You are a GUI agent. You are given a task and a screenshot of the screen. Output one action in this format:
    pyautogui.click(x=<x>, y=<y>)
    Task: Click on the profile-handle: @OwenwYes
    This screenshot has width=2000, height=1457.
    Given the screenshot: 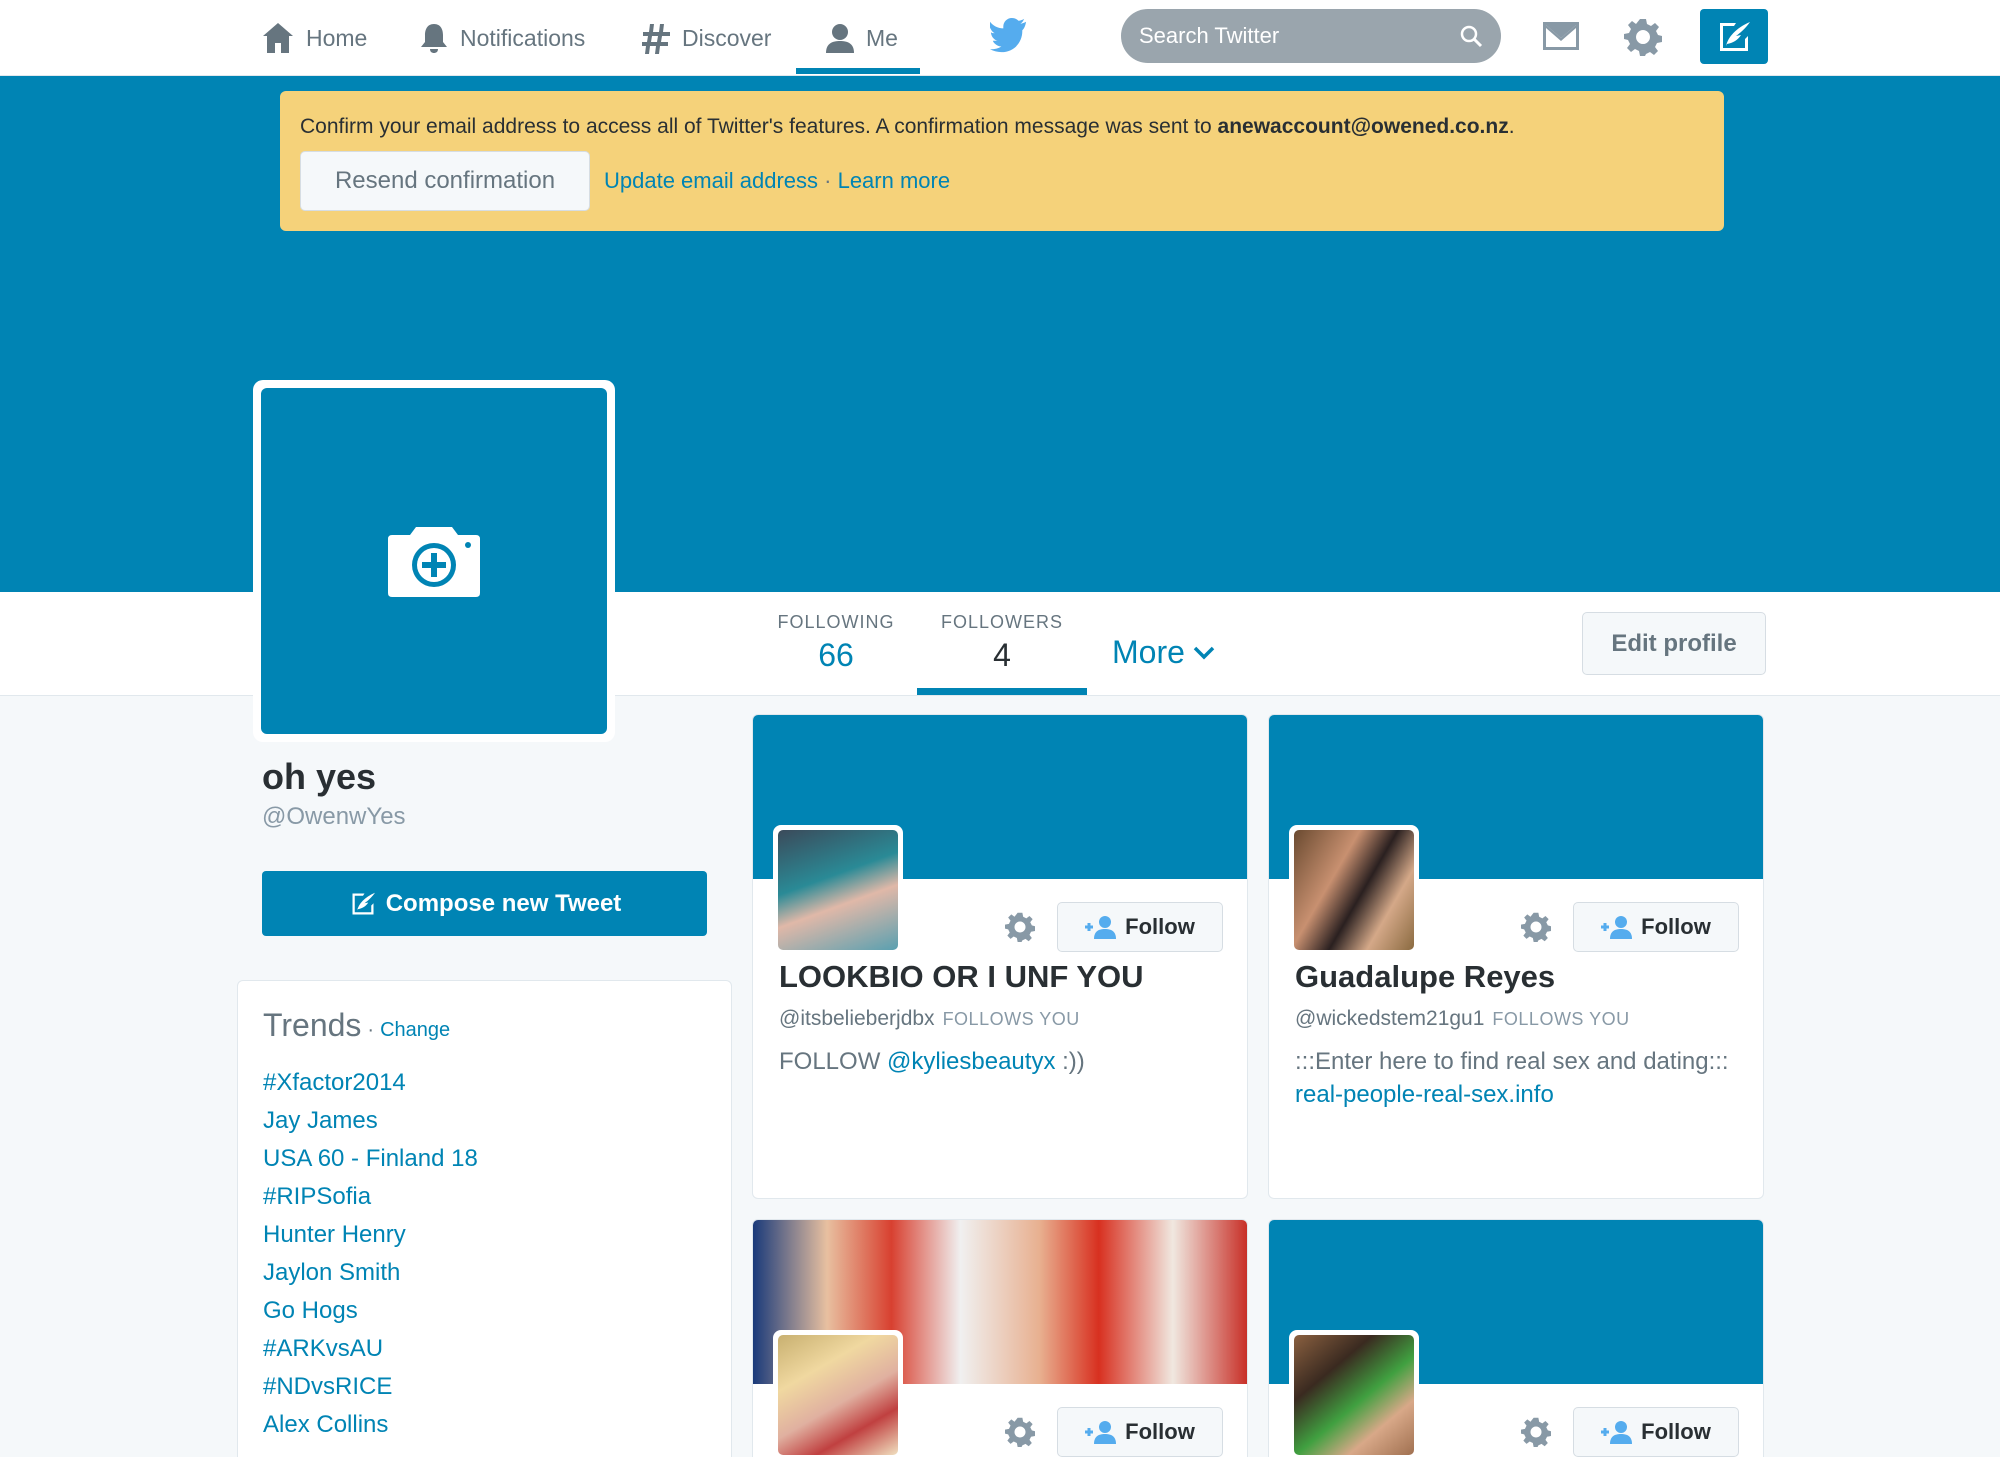 What is the action you would take?
    pyautogui.click(x=334, y=817)
    